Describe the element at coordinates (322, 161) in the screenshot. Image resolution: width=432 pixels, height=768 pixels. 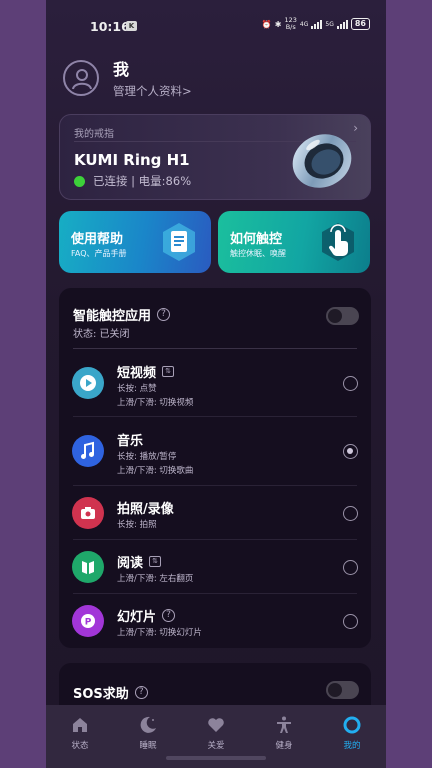
I see `ring-product-image` at that location.